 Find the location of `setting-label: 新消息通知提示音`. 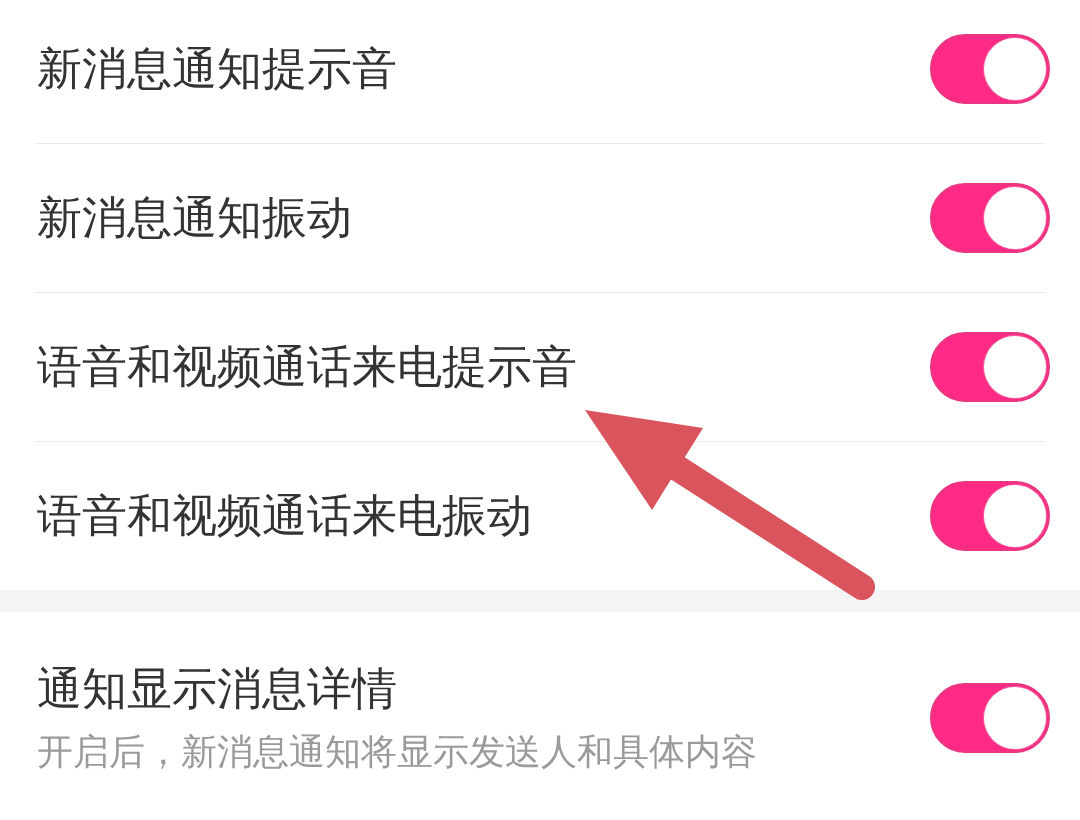

setting-label: 新消息通知提示音 is located at coordinates (217, 69).